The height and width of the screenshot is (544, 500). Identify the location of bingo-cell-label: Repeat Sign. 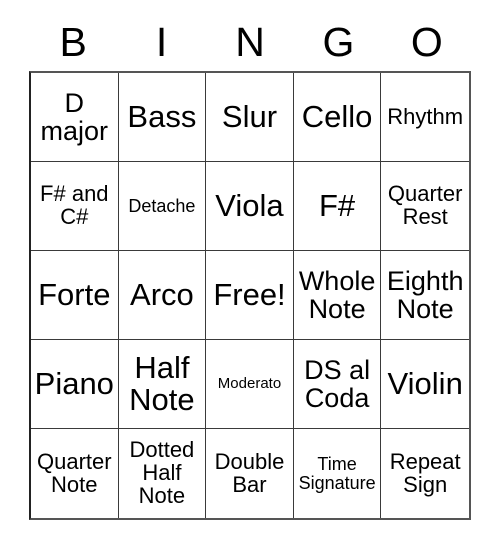
(425, 472).